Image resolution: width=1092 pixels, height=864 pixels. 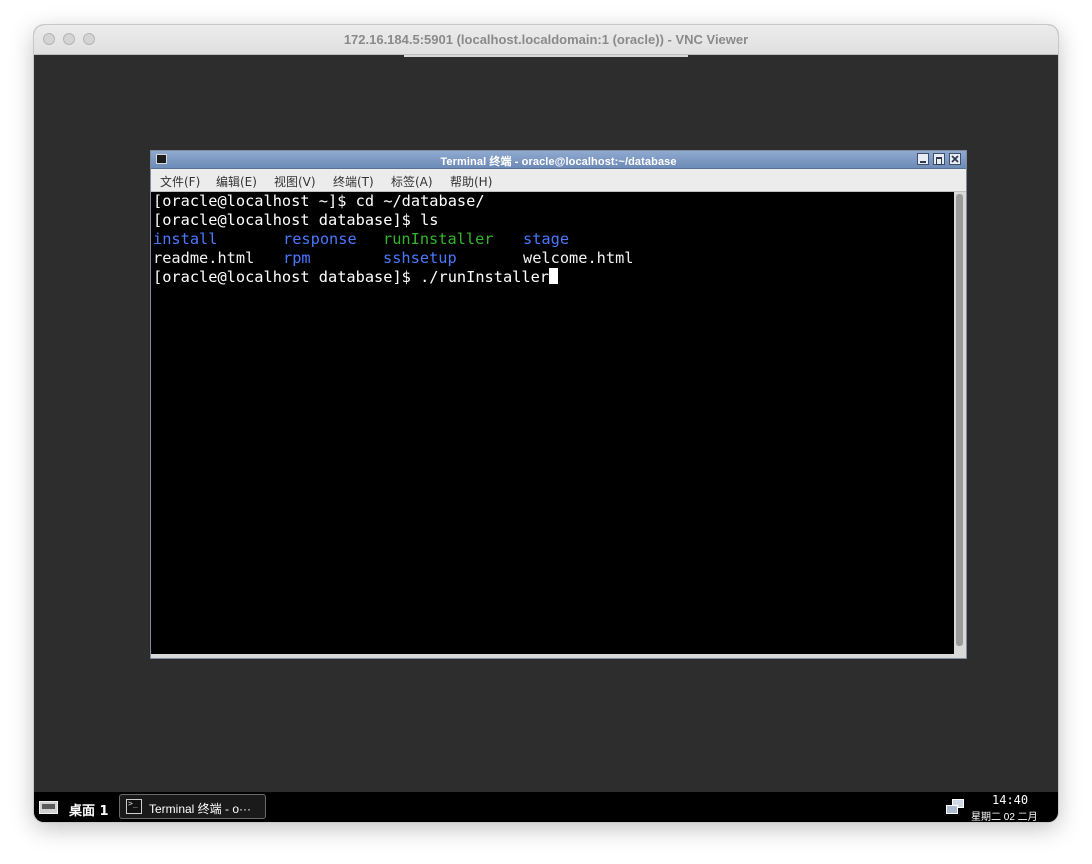 What do you see at coordinates (236, 181) in the screenshot?
I see `menu-edit: 编辑(E)` at bounding box center [236, 181].